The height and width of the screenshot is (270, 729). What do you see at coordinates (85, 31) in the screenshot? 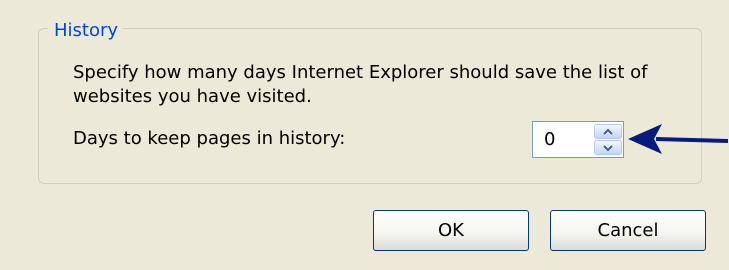
I see `history-group-title: History` at bounding box center [85, 31].